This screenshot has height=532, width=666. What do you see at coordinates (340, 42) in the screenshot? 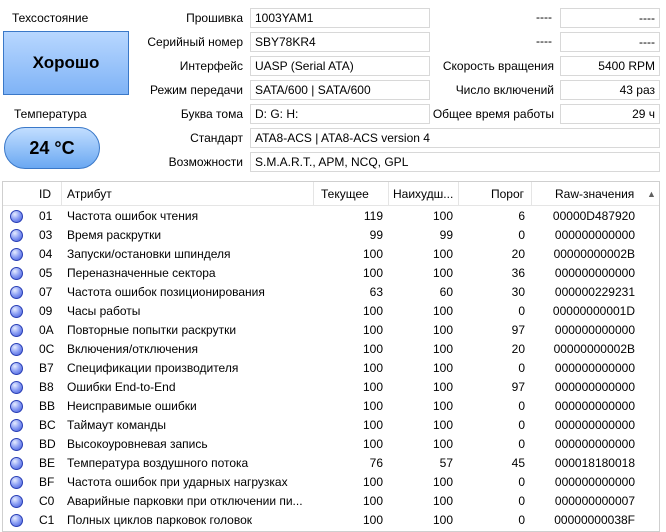
I see `serial-number-field: SBY78KR4` at bounding box center [340, 42].